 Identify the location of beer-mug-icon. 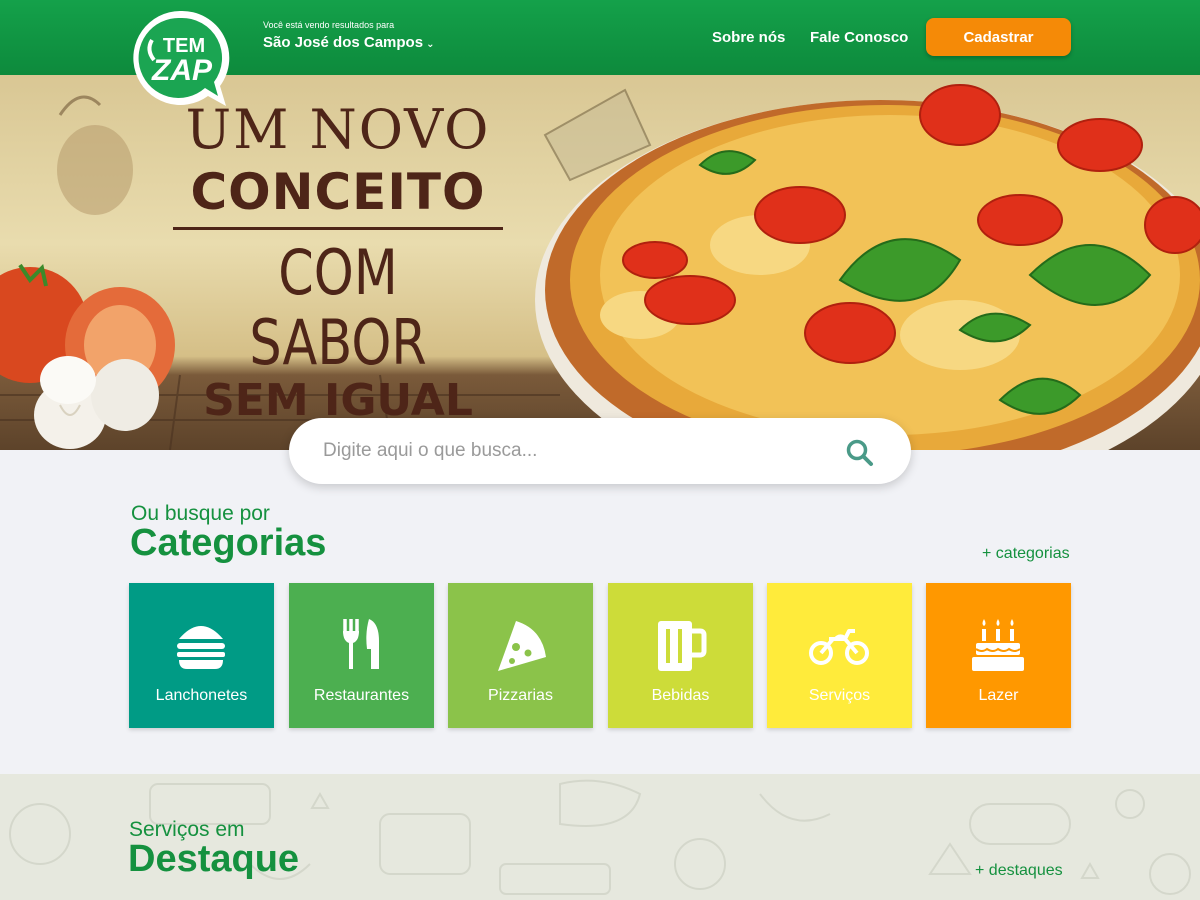
(682, 646).